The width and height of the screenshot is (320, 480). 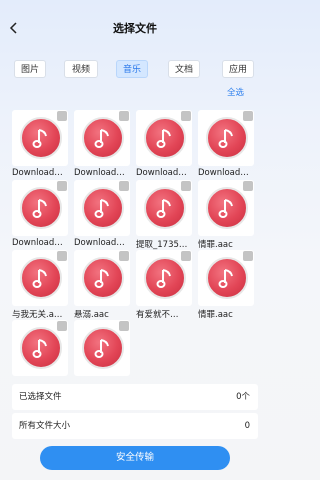 What do you see at coordinates (40, 397) in the screenshot?
I see `selected-files-label: 已选择文件` at bounding box center [40, 397].